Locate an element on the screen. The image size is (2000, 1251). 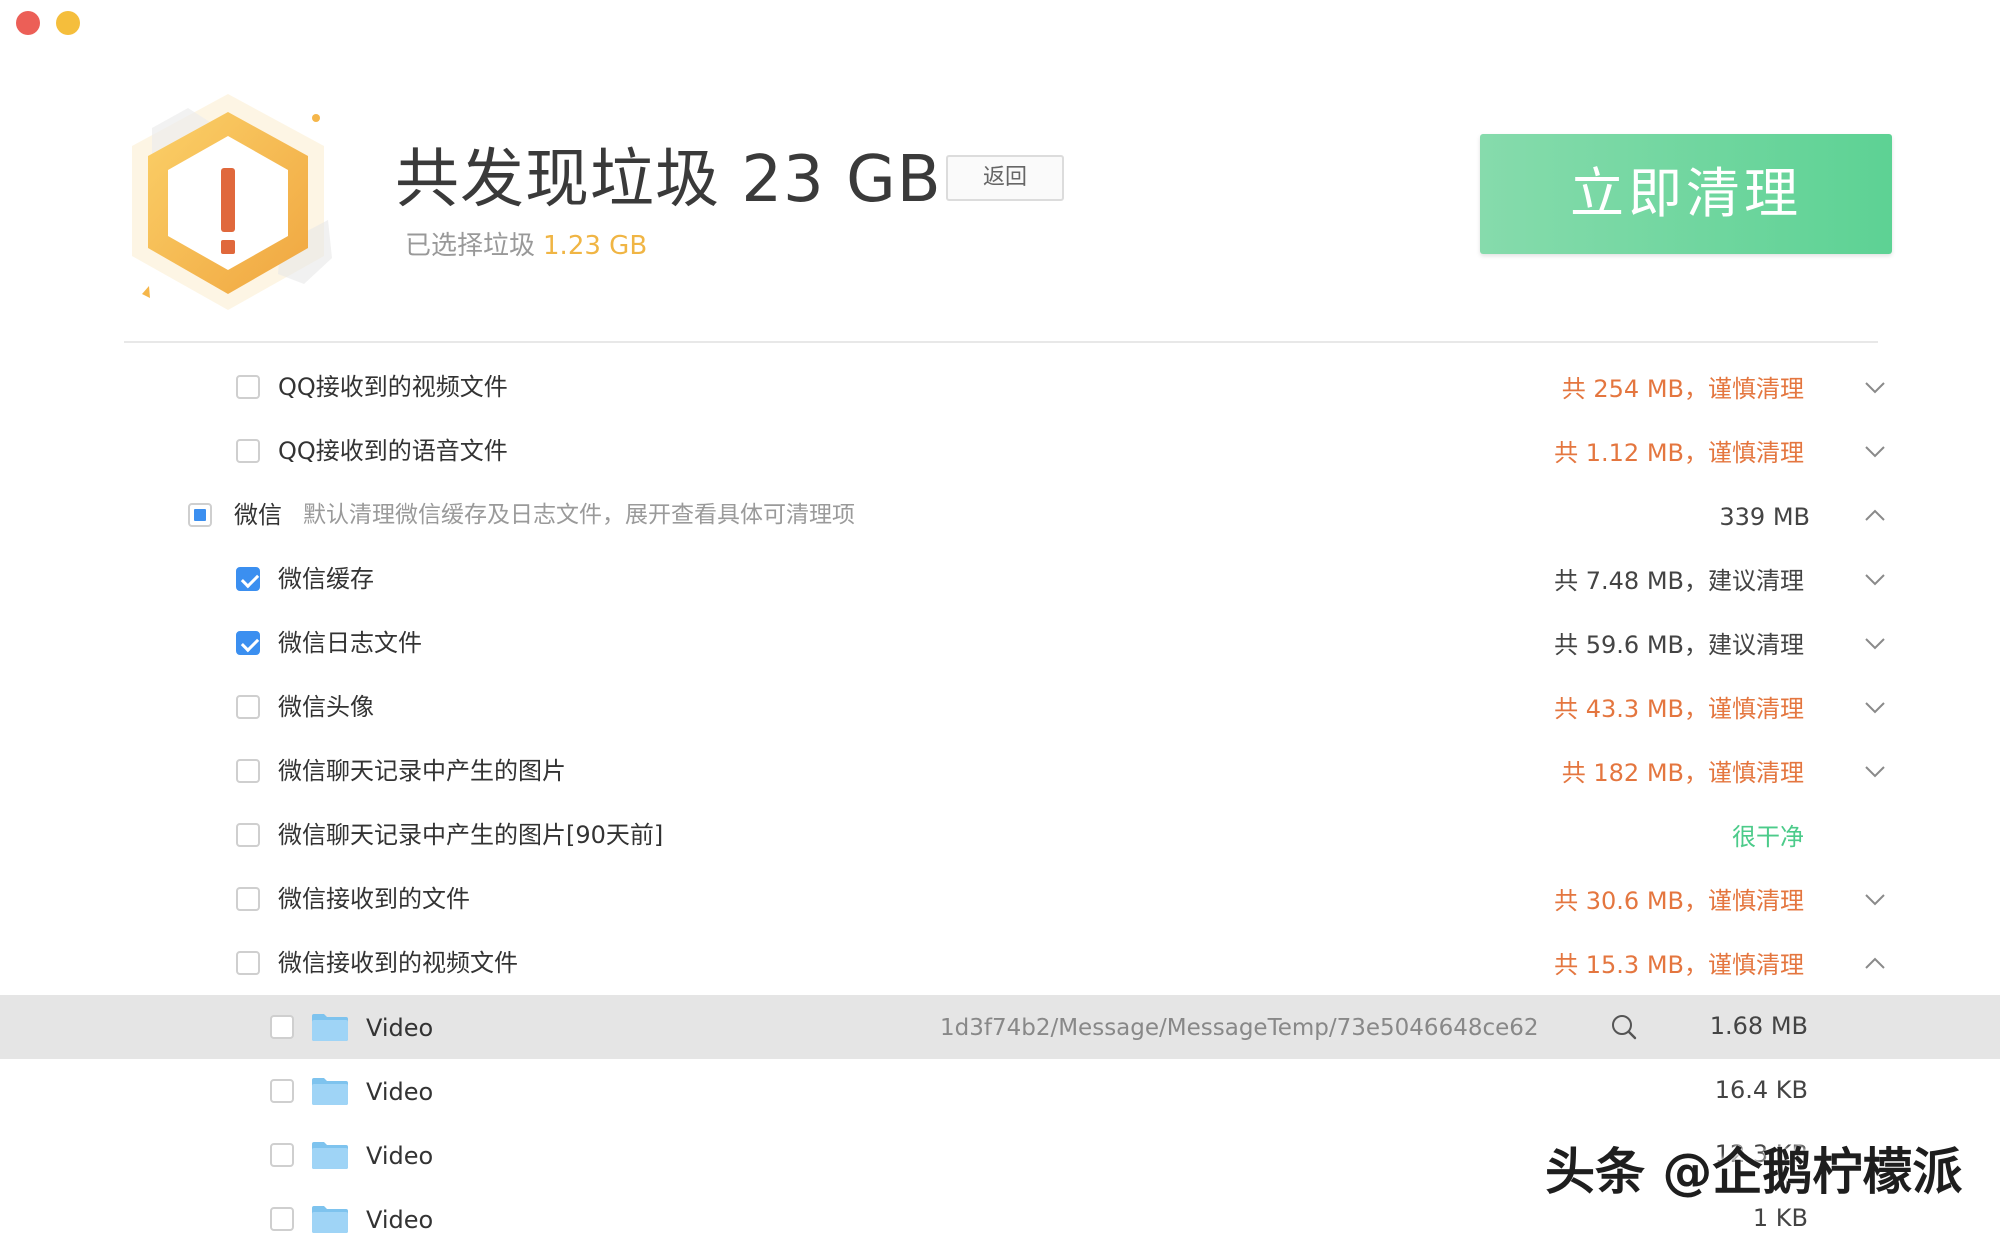
minimize-window-button is located at coordinates (68, 23).